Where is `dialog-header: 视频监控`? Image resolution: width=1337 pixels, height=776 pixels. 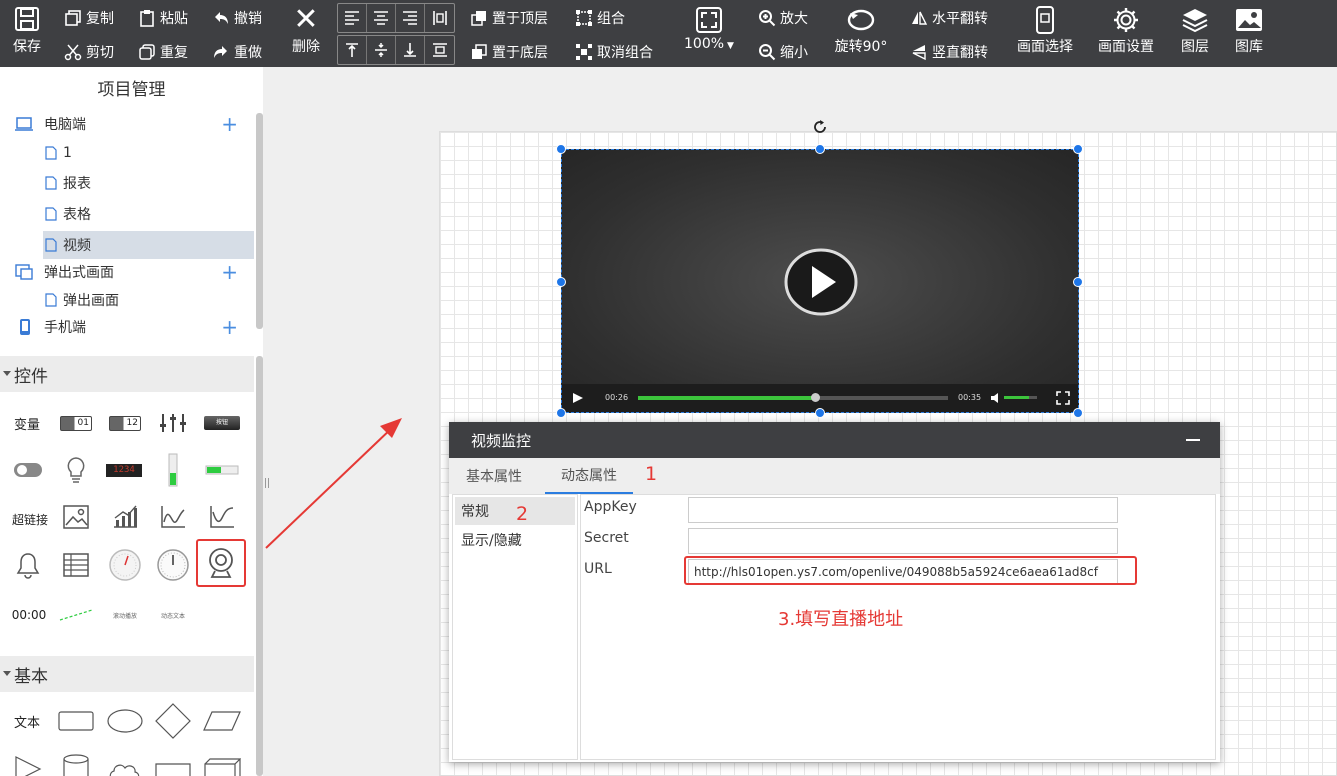 dialog-header: 视频监控 is located at coordinates (834, 440).